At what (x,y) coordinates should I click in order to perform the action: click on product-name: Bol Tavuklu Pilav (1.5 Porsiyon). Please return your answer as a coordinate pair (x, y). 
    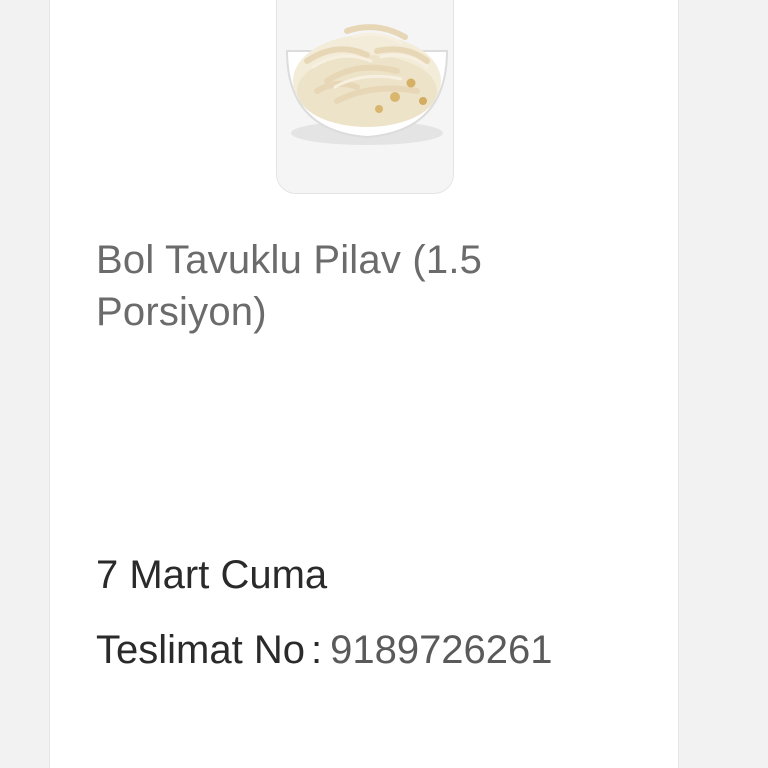
    Looking at the image, I should click on (289, 286).